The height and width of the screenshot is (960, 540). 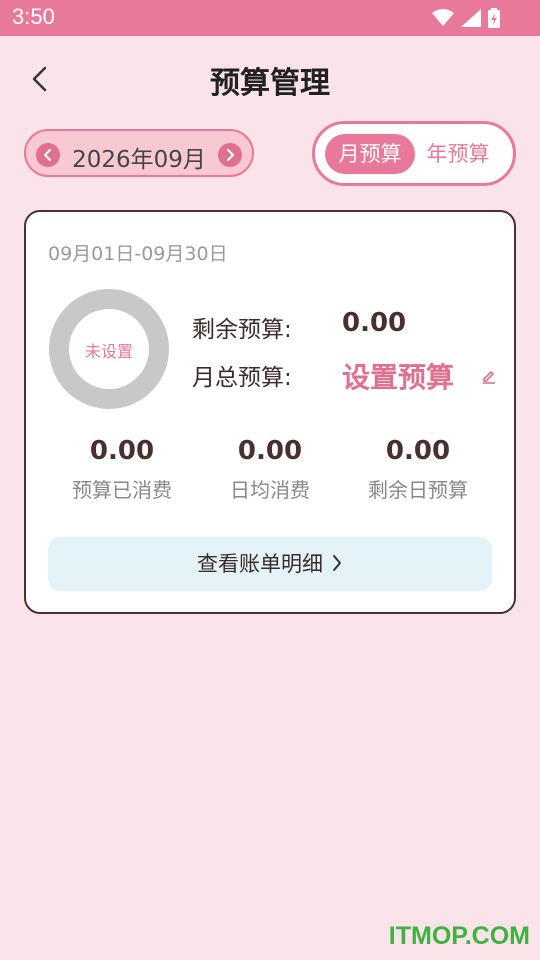 What do you see at coordinates (122, 469) in the screenshot?
I see `stat-spent: 0.00 预算已消费` at bounding box center [122, 469].